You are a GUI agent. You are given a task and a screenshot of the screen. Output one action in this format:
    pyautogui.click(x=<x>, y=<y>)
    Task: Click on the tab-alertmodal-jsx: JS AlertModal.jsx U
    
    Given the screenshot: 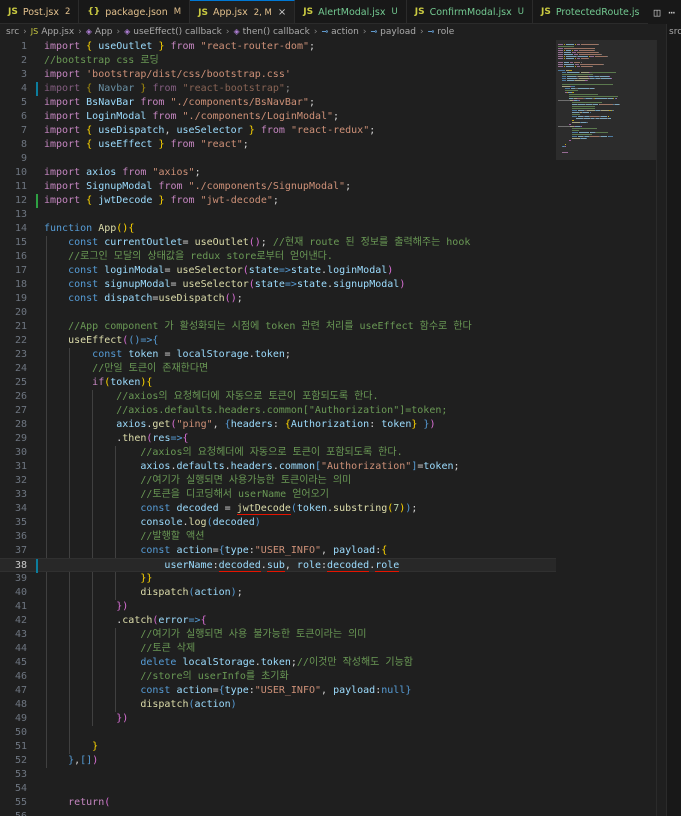 What is the action you would take?
    pyautogui.click(x=351, y=11)
    